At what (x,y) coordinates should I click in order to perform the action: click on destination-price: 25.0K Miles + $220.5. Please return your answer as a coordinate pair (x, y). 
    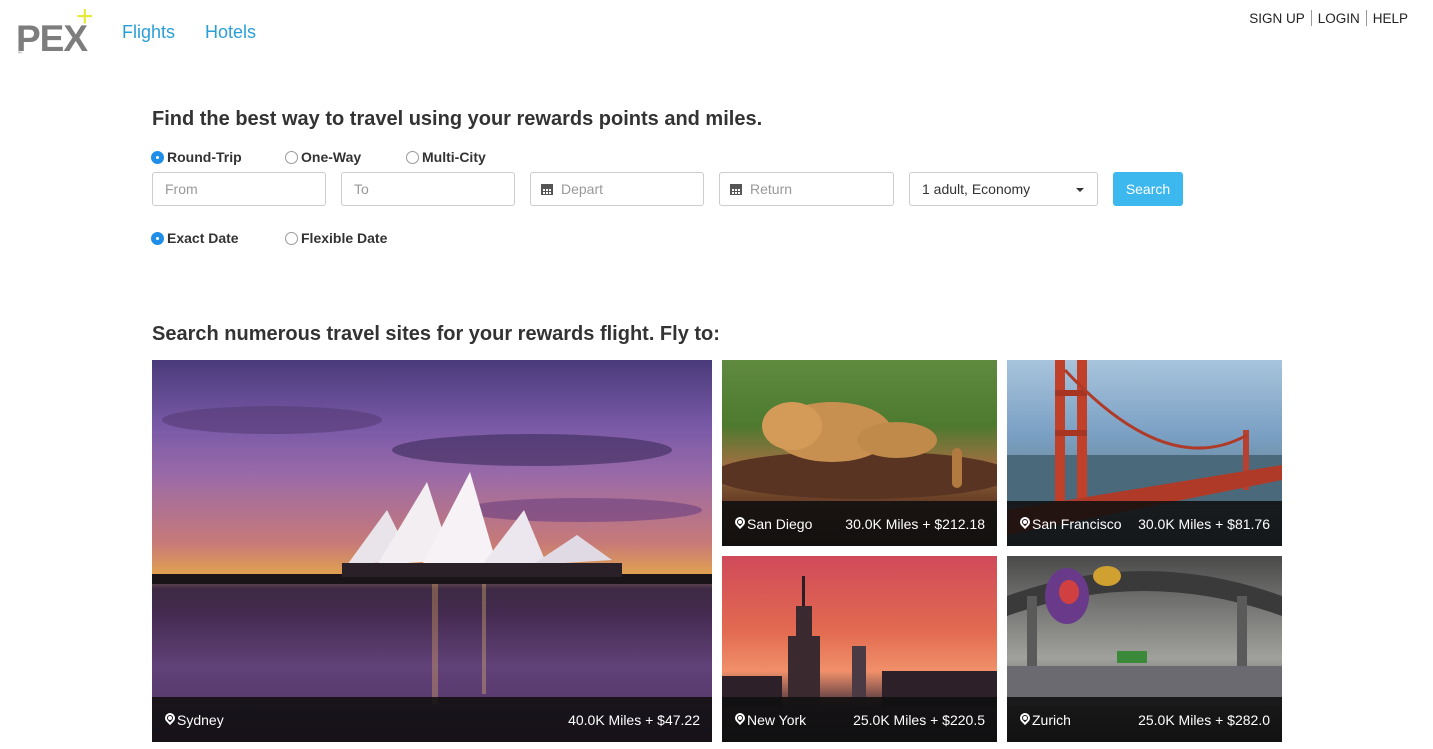
    Looking at the image, I should click on (919, 719).